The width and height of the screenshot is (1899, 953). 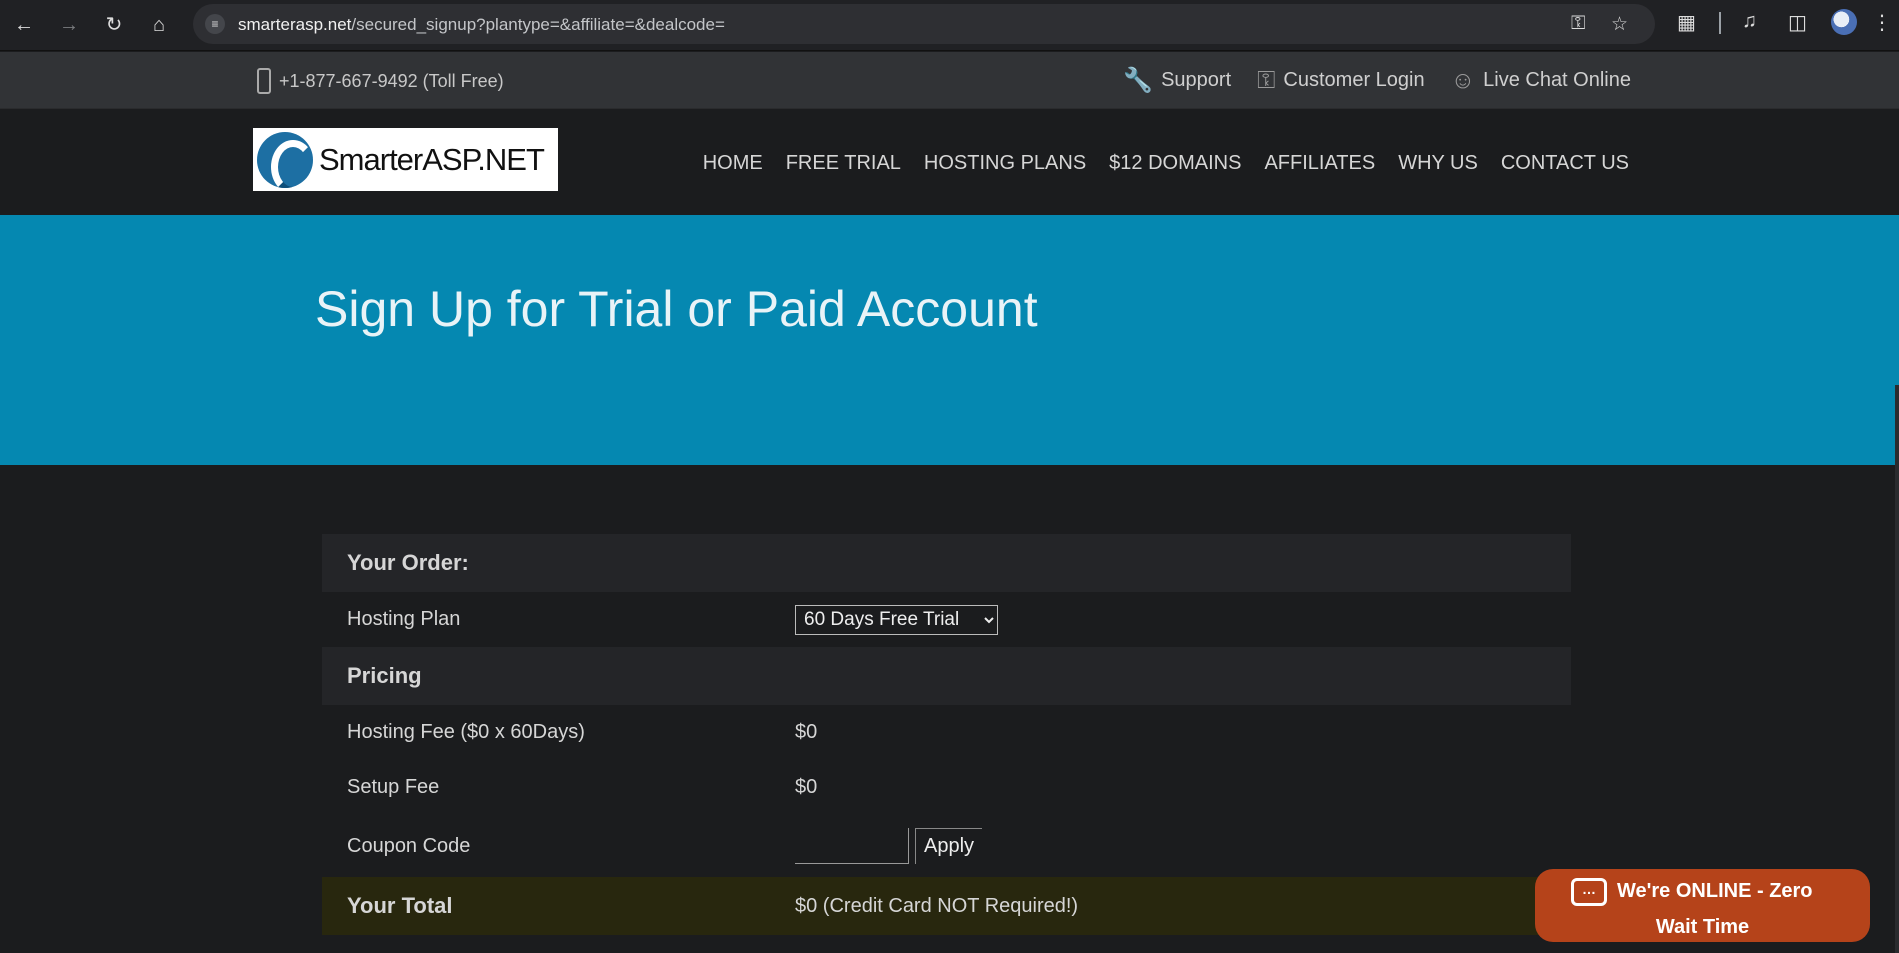 What do you see at coordinates (946, 563) in the screenshot?
I see `order-heading-row: Your Order:` at bounding box center [946, 563].